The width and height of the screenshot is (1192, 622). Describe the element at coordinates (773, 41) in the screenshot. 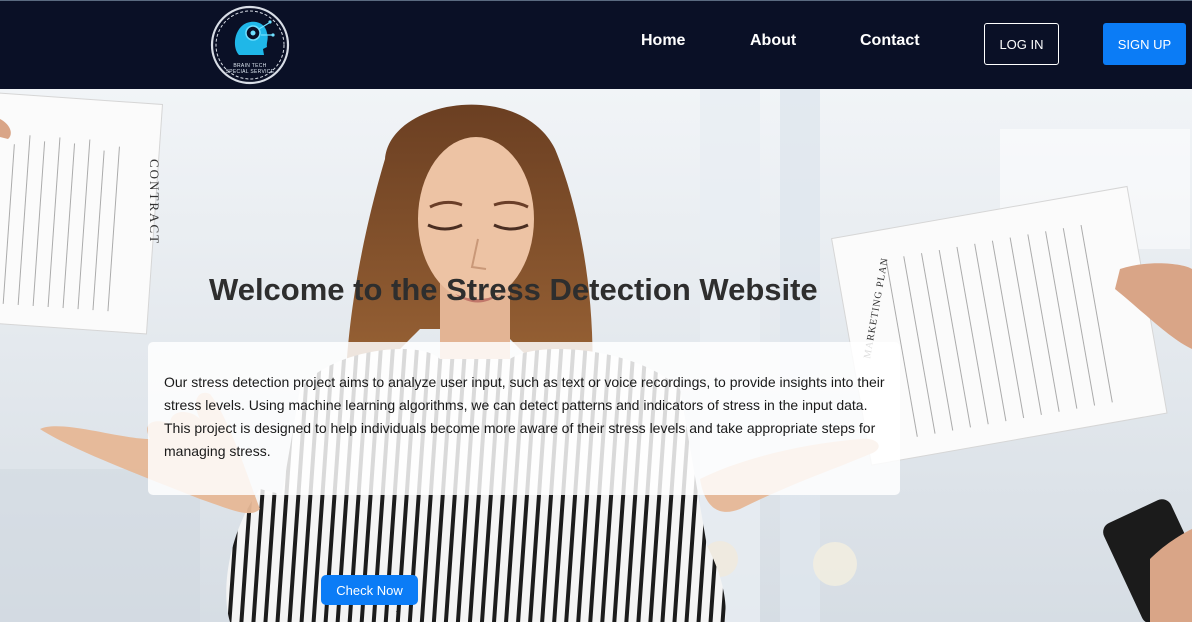

I see `nav-link-about: About` at that location.